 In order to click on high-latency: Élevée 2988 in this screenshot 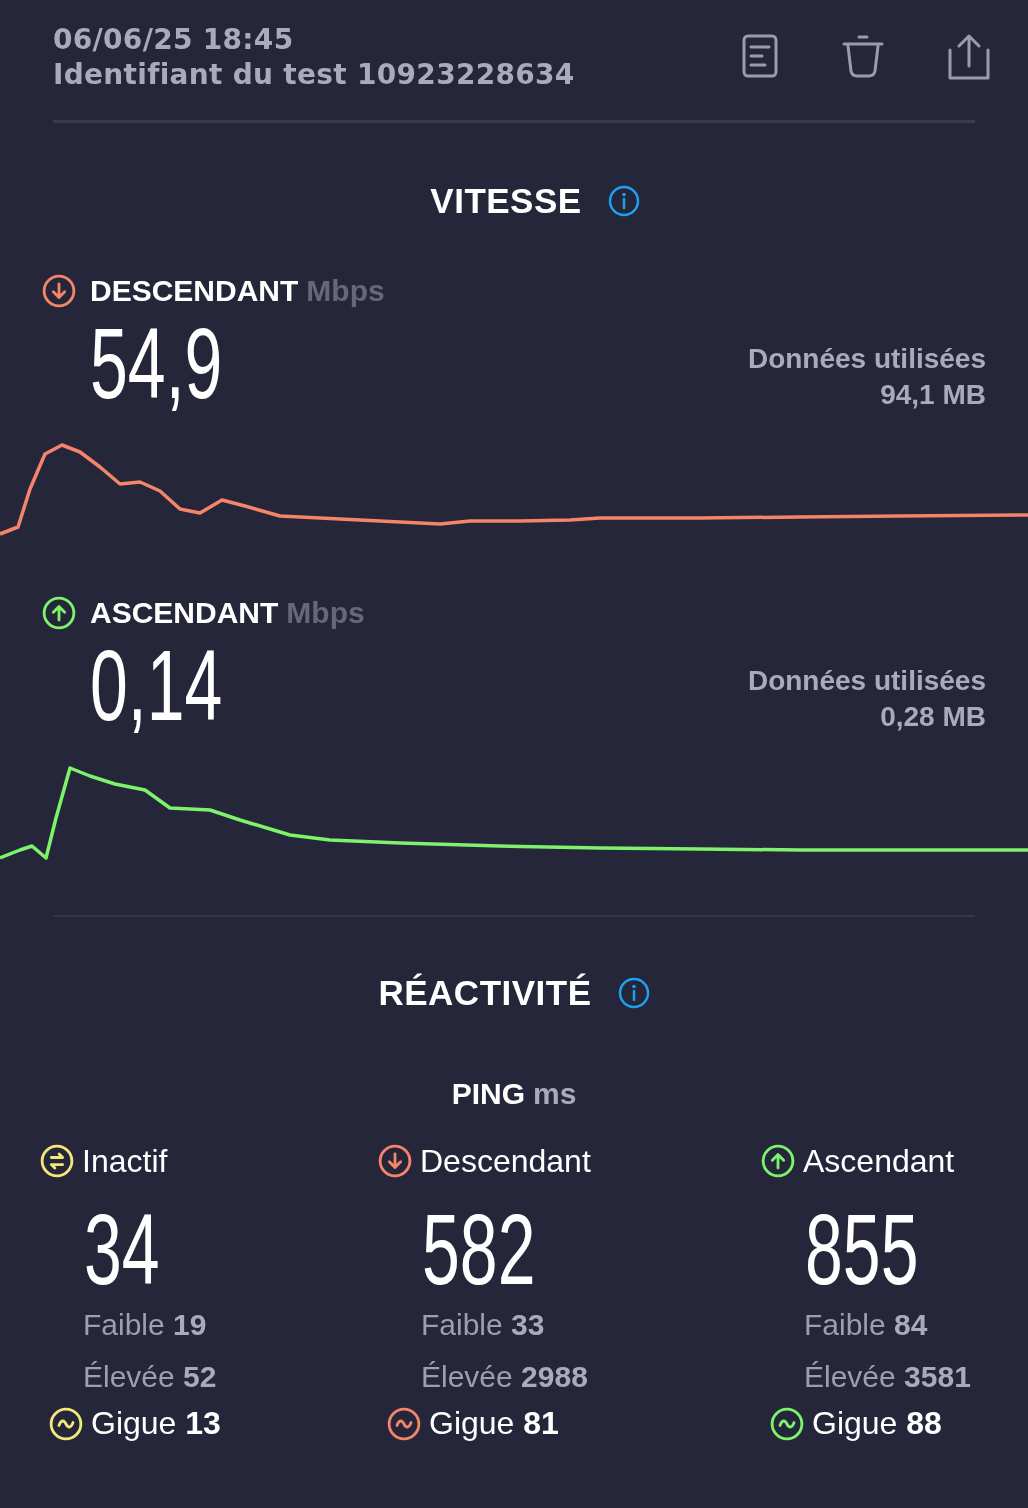, I will do `click(505, 1377)`.